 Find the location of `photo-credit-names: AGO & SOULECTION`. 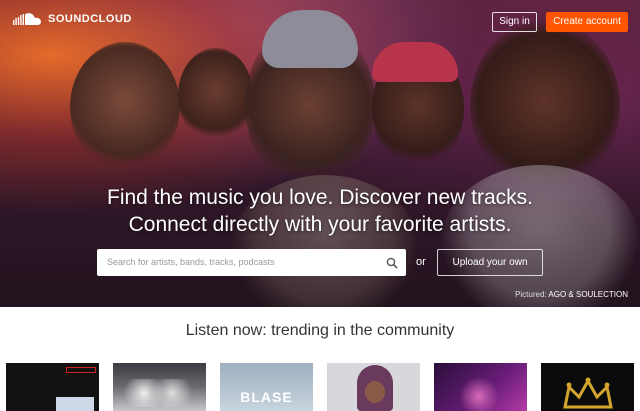

photo-credit-names: AGO & SOULECTION is located at coordinates (588, 294).